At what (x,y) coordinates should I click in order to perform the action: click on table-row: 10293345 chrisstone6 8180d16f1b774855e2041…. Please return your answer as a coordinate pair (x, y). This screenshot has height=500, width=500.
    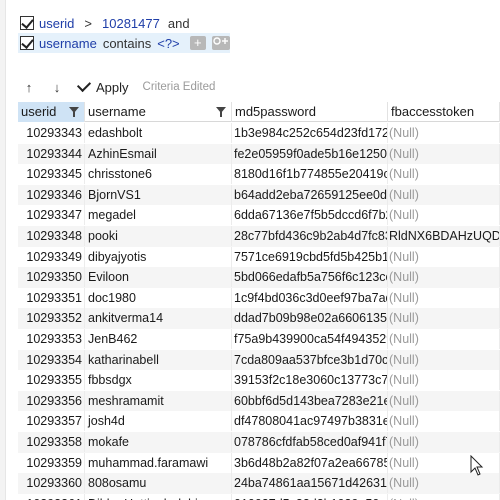
    Looking at the image, I should click on (259, 174).